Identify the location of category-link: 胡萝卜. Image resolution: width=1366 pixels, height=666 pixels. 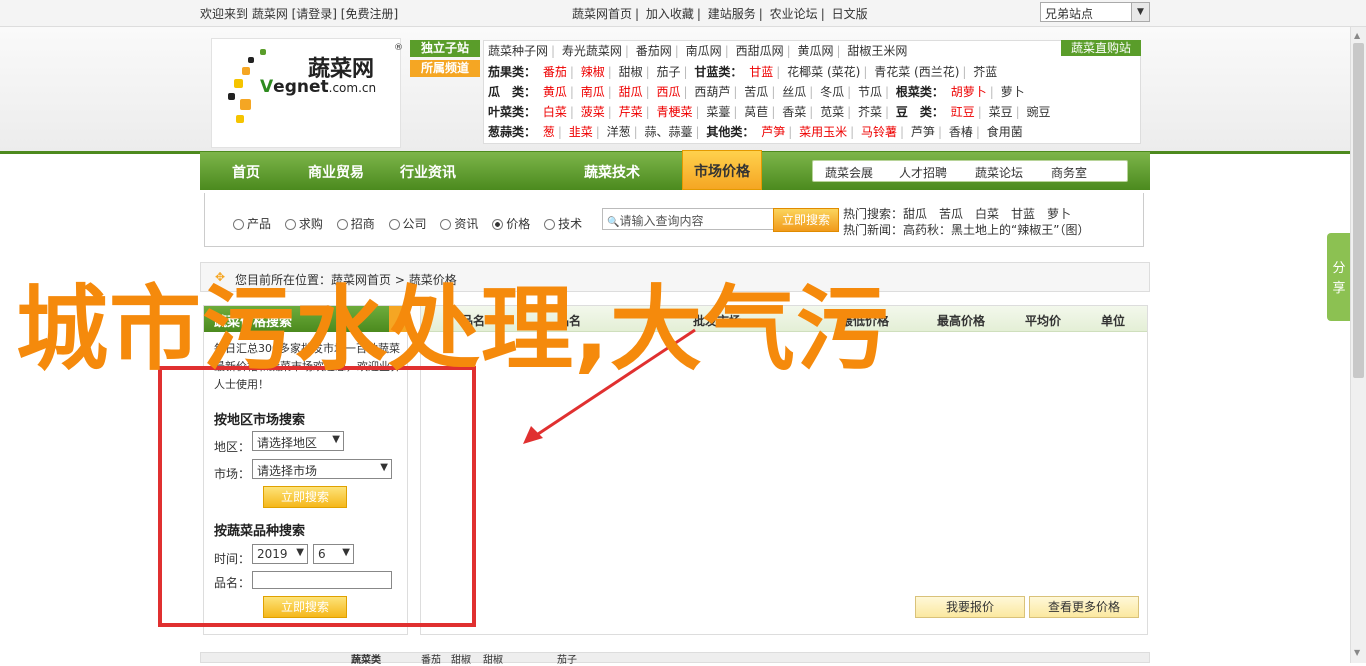
(969, 92).